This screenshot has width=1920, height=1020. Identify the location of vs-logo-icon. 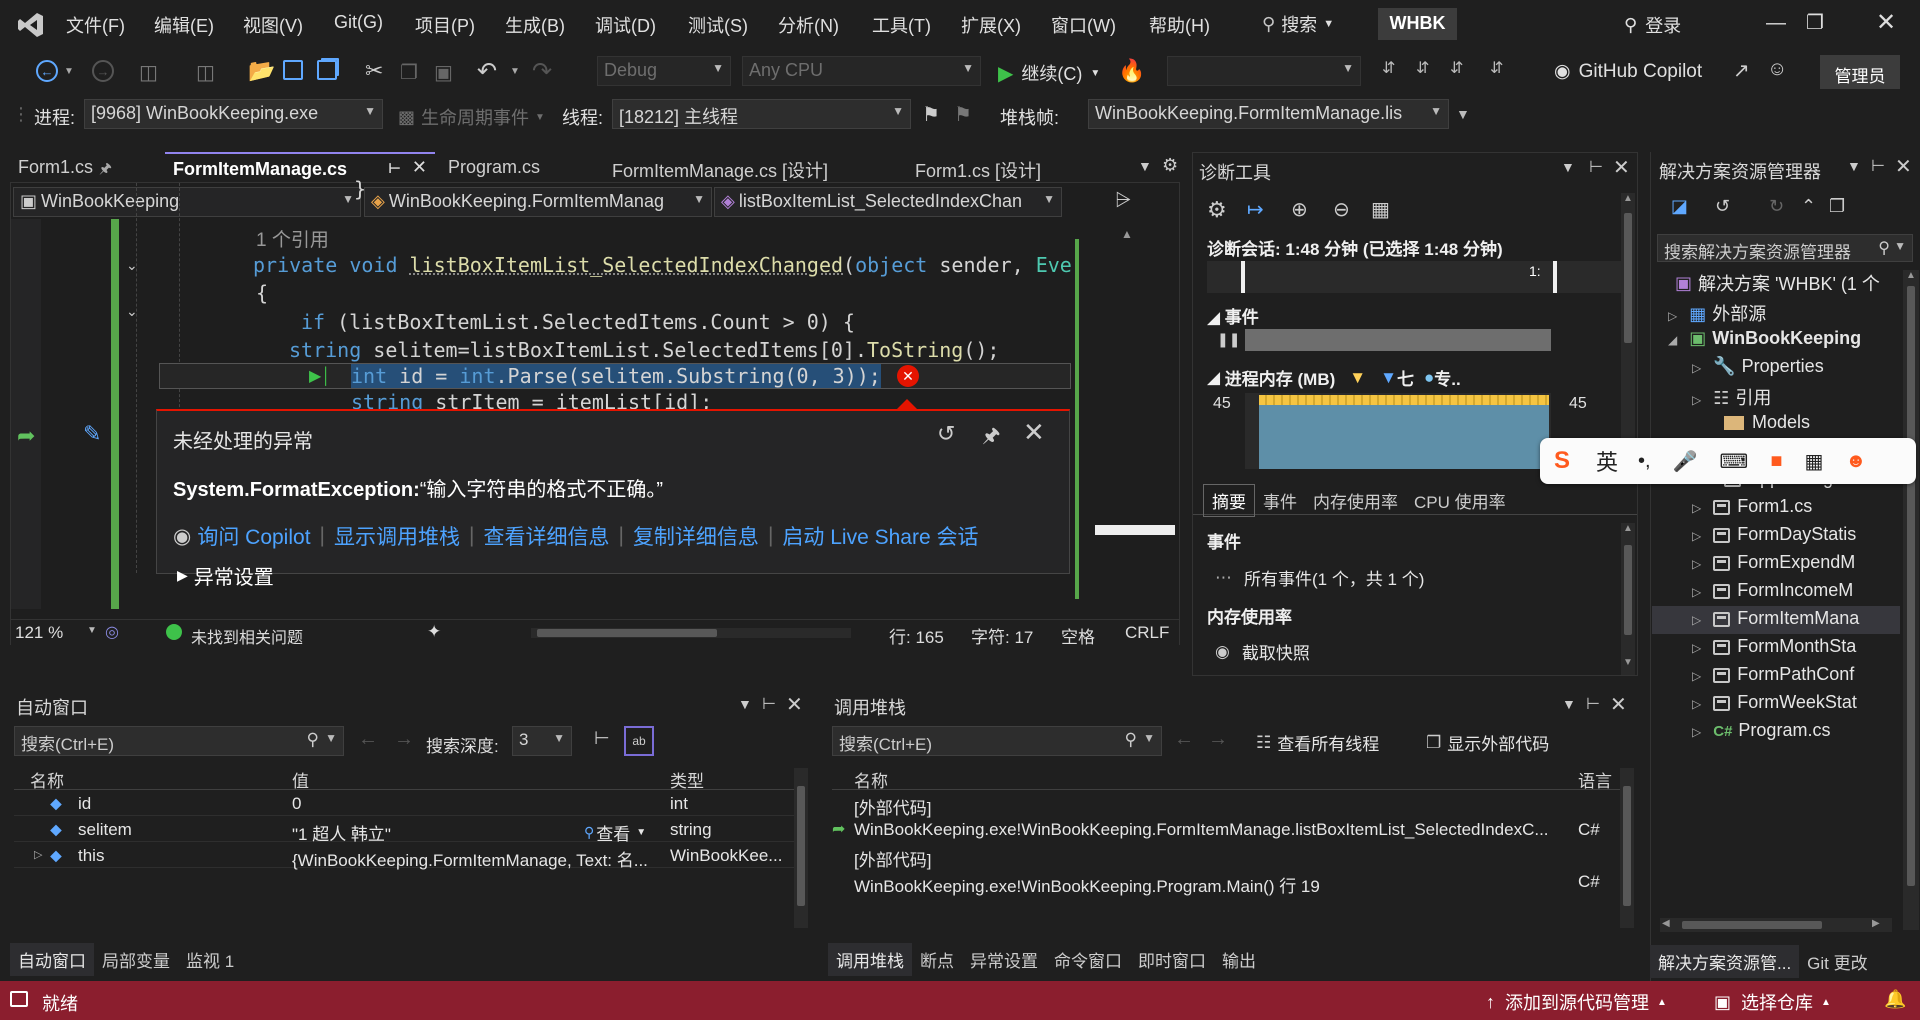
(31, 25).